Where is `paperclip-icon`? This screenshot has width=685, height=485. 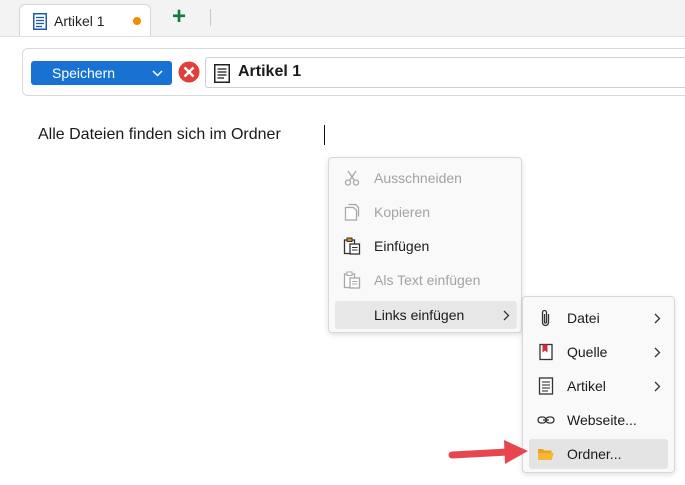 paperclip-icon is located at coordinates (545, 318).